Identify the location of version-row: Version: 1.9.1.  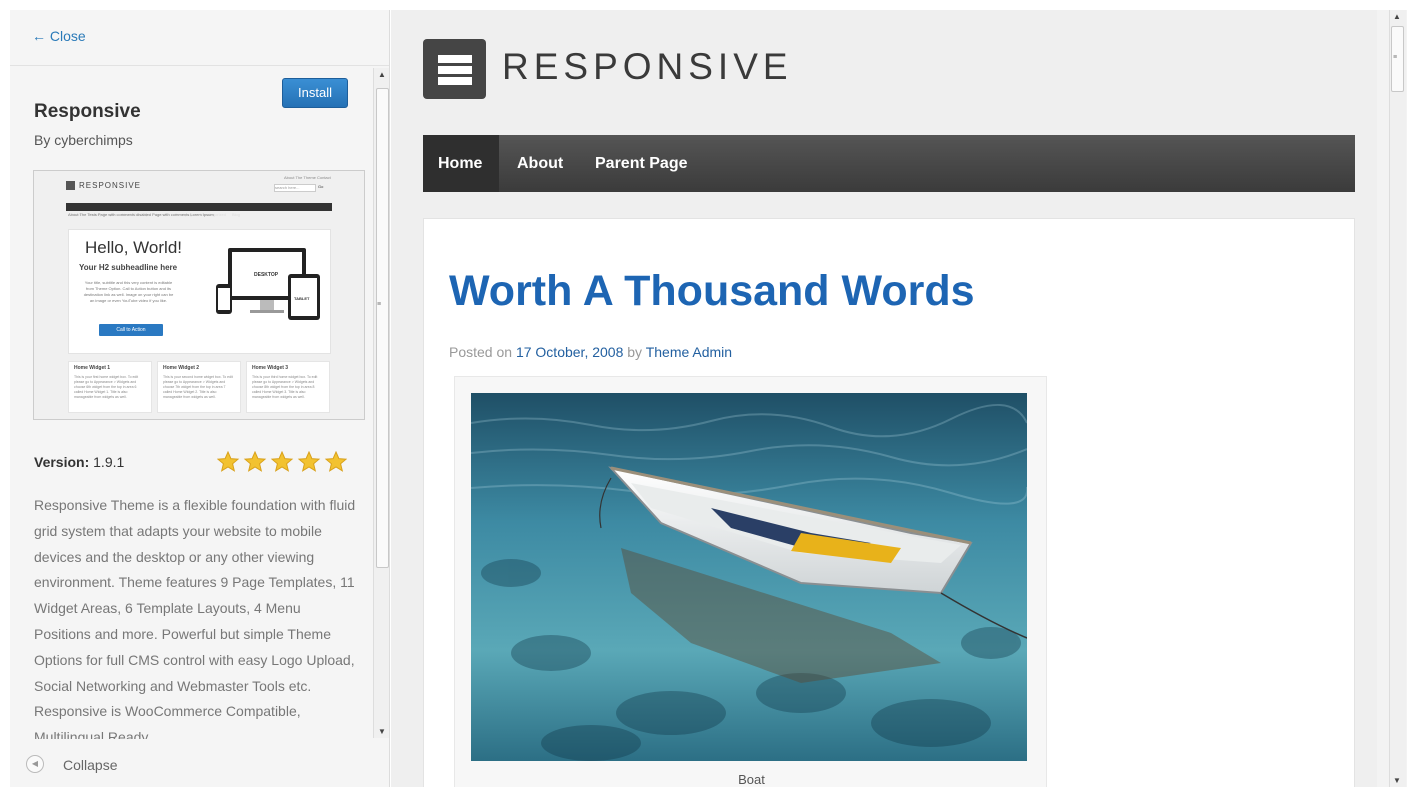
(79, 462).